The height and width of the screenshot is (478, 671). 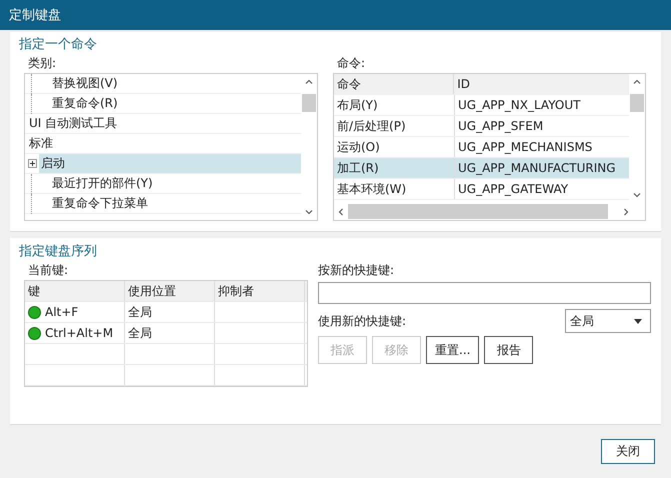 What do you see at coordinates (484, 293) in the screenshot?
I see `shortcut-input-field` at bounding box center [484, 293].